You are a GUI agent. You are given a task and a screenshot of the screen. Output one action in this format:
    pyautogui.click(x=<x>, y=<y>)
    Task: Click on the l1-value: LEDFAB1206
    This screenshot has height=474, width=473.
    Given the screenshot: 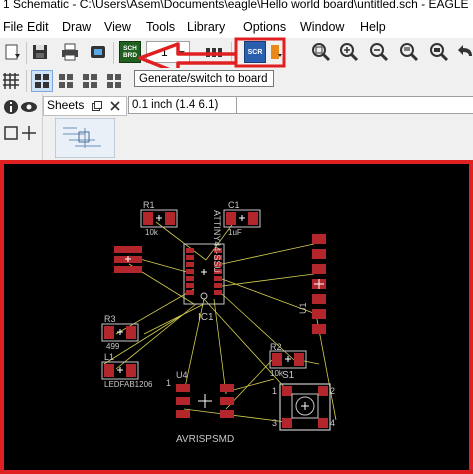 What is the action you would take?
    pyautogui.click(x=128, y=384)
    